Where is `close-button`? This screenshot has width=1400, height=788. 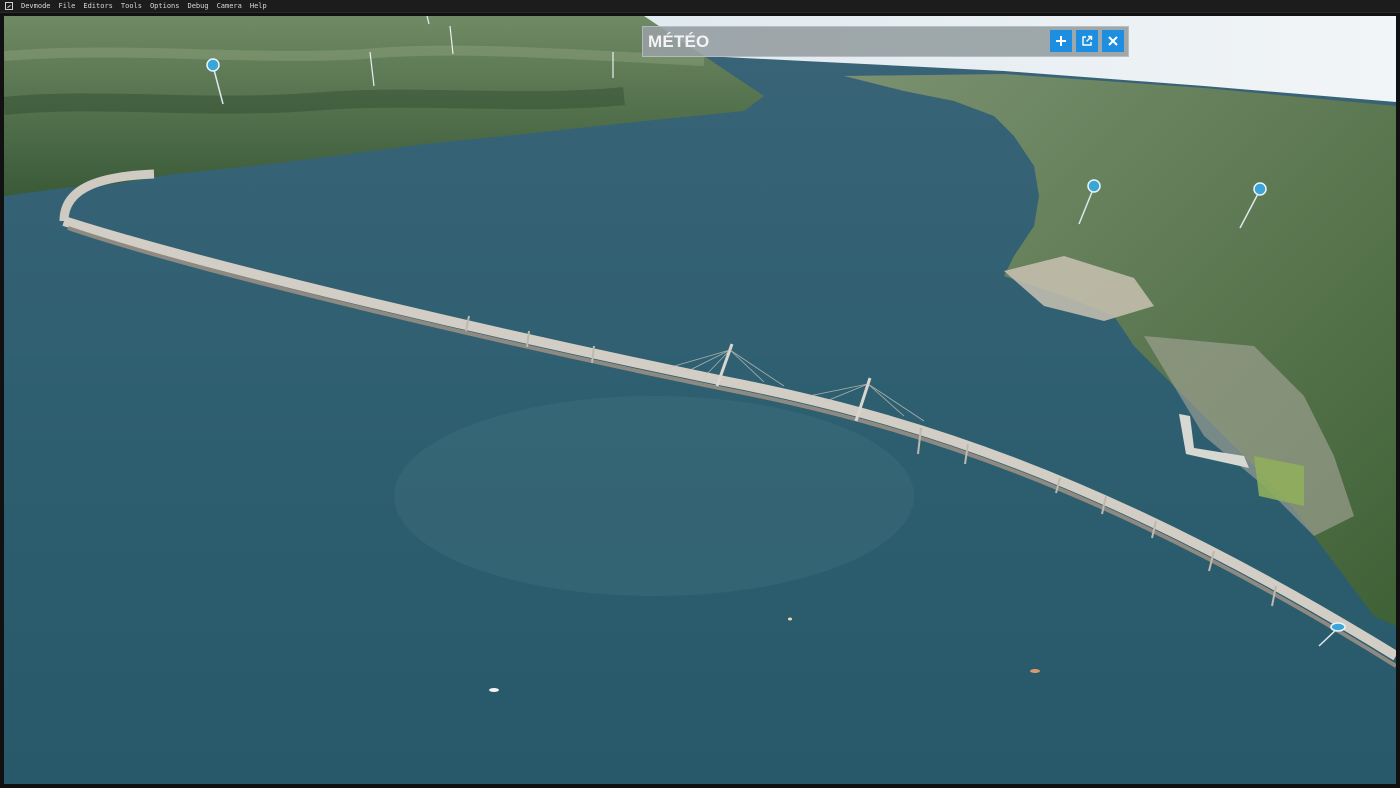 close-button is located at coordinates (1113, 41).